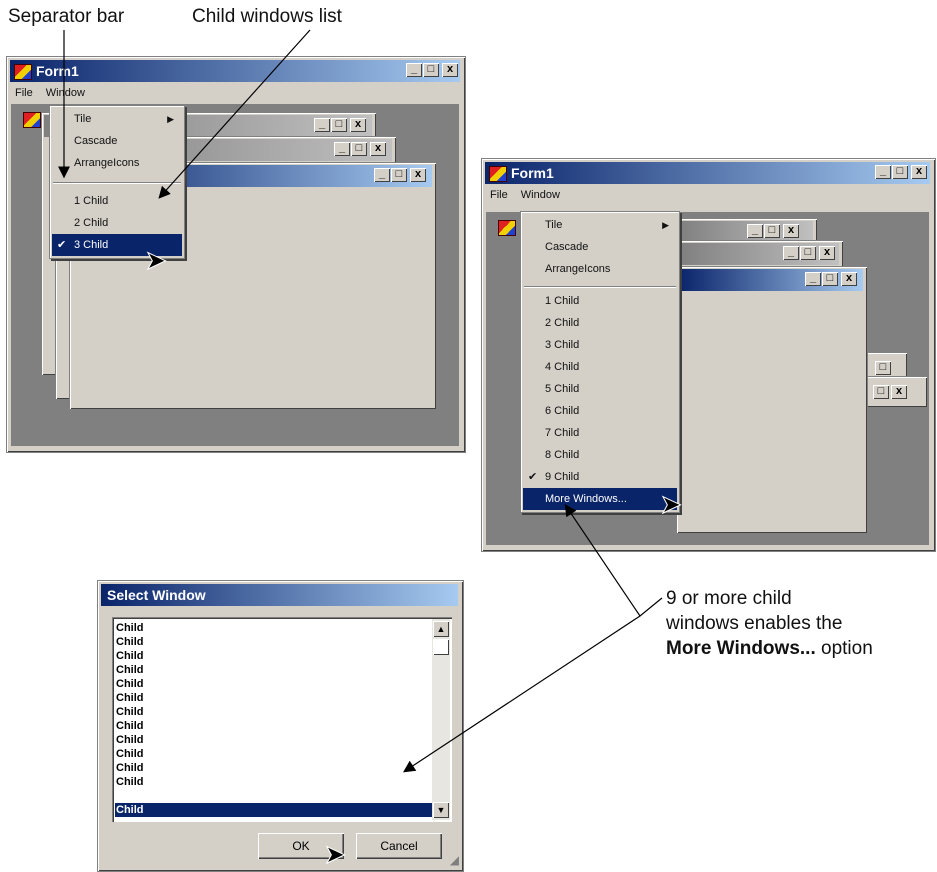 Image resolution: width=937 pixels, height=872 pixels. What do you see at coordinates (613, 560) in the screenshot?
I see `more-windows-pointer` at bounding box center [613, 560].